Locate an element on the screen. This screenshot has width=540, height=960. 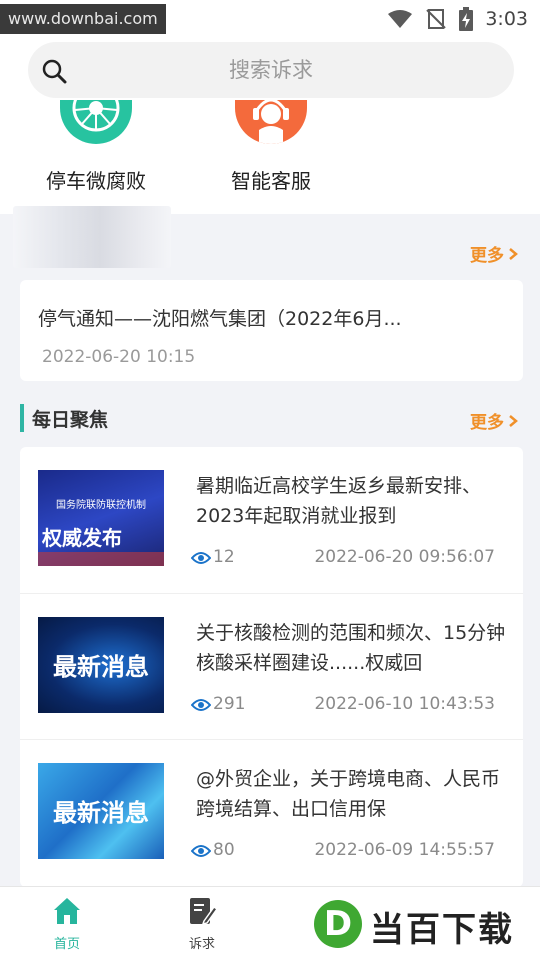
view-count: 291 is located at coordinates (229, 704).